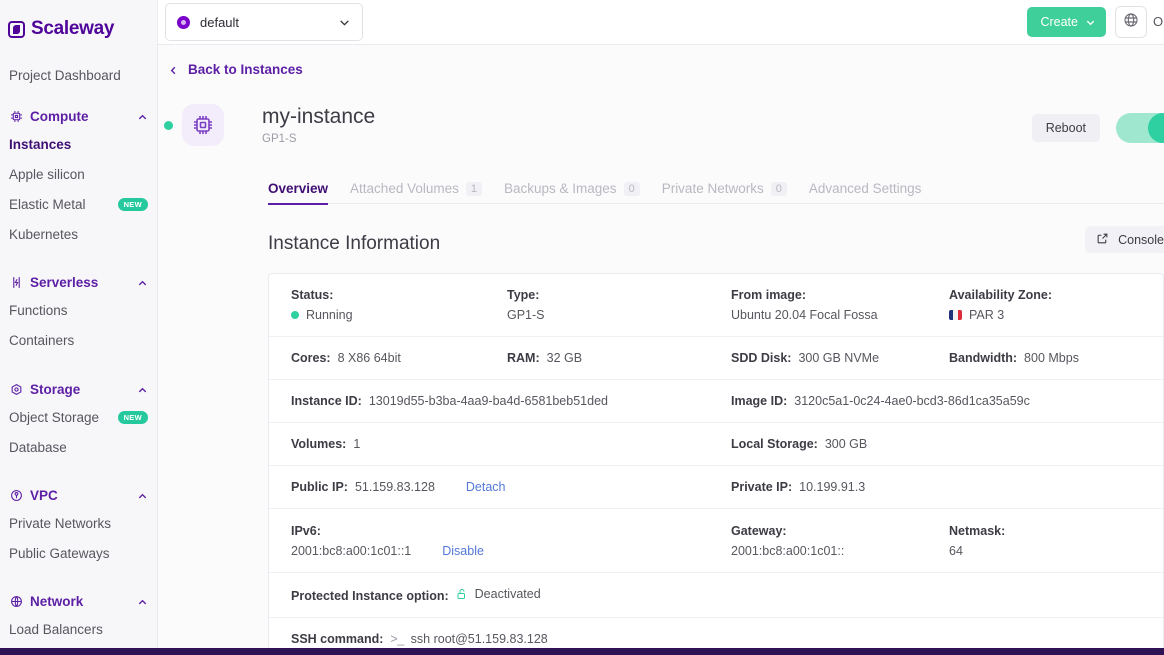 This screenshot has width=1164, height=655. Describe the element at coordinates (78, 601) in the screenshot. I see `sidebar-group-header-network: Network` at that location.